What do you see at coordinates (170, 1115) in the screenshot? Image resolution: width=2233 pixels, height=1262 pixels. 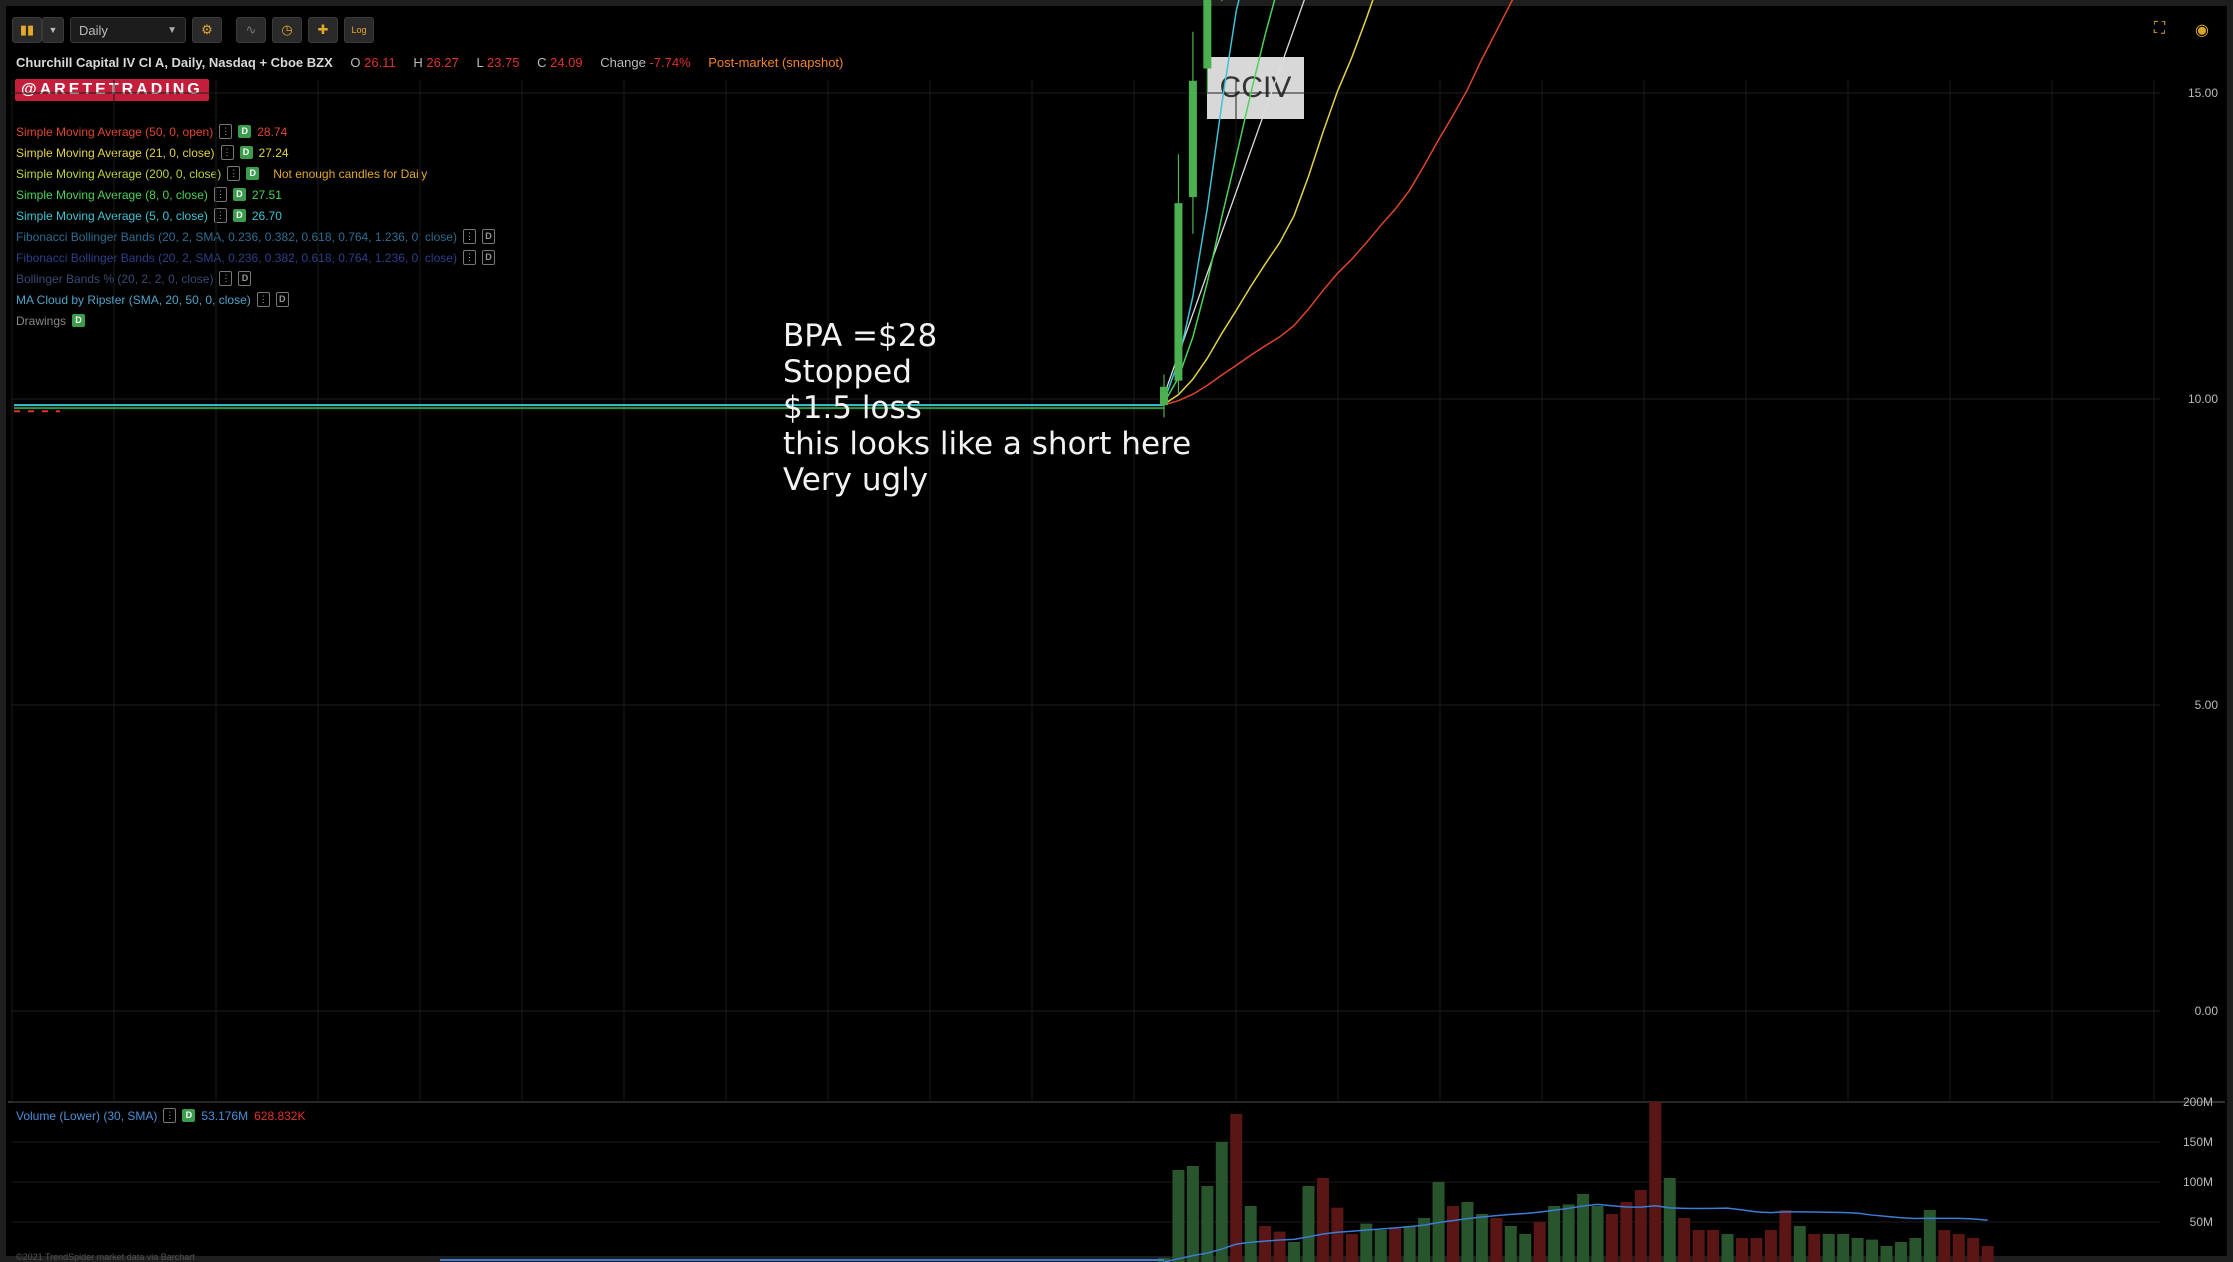 I see `volume-info-icon: ⋮` at bounding box center [170, 1115].